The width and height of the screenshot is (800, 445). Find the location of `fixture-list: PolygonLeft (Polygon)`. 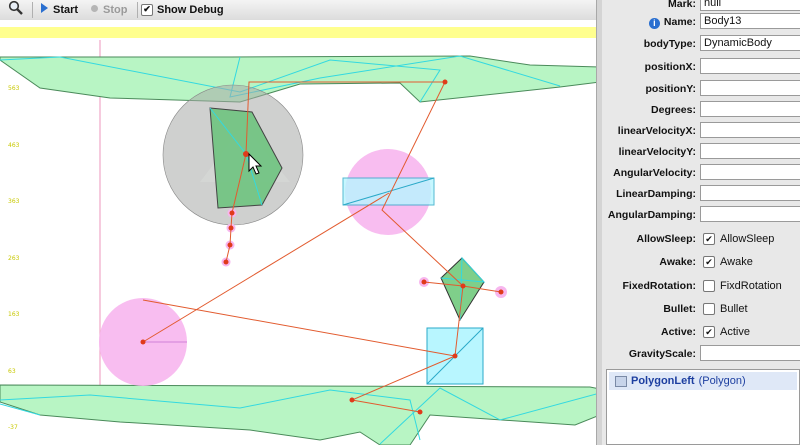

fixture-list: PolygonLeft (Polygon) is located at coordinates (703, 407).